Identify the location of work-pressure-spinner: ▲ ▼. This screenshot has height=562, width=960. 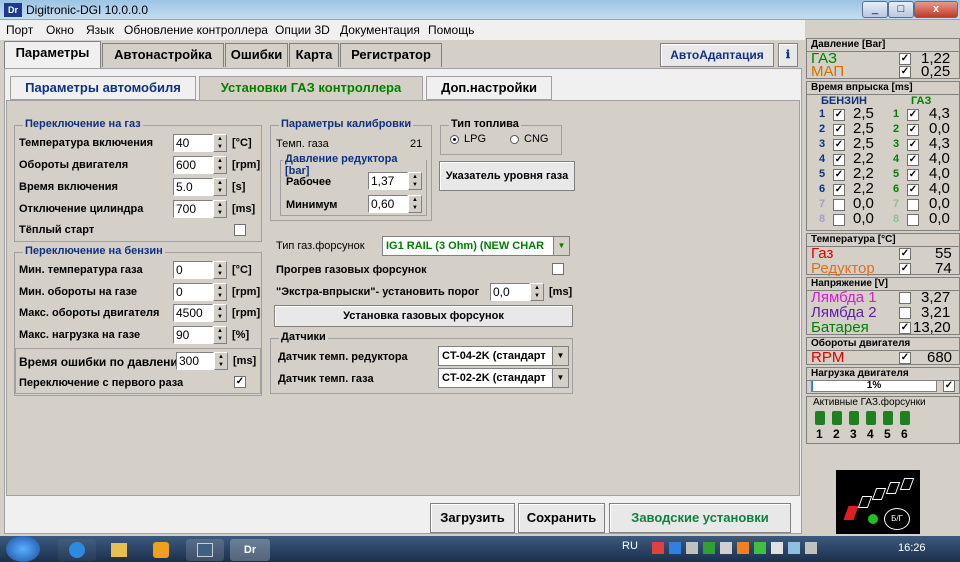
(415, 181).